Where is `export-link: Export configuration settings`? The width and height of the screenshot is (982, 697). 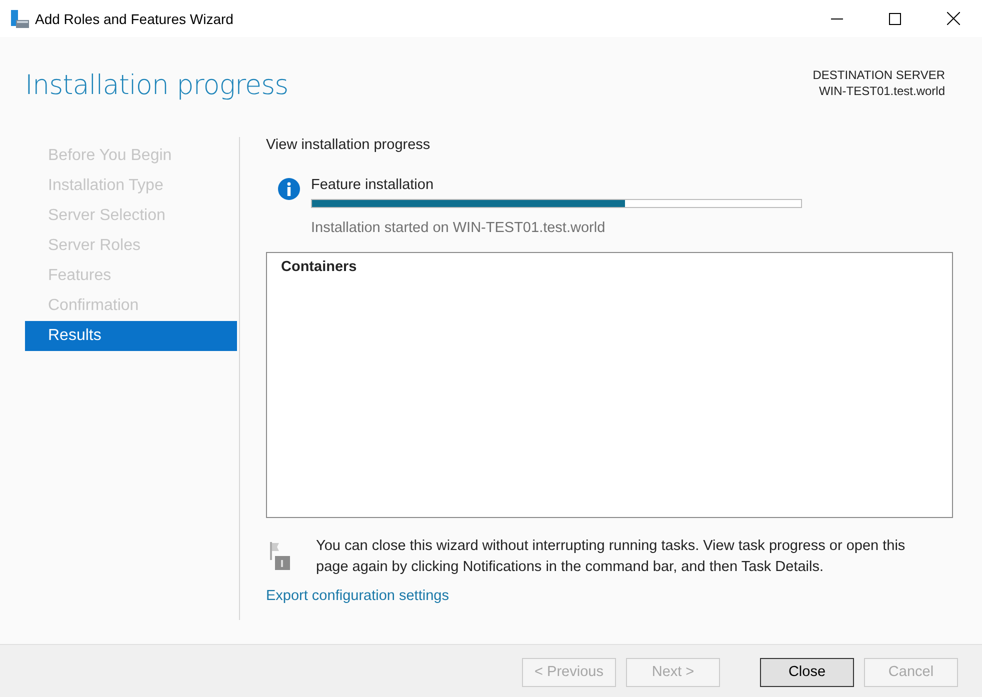
export-link: Export configuration settings is located at coordinates (357, 596).